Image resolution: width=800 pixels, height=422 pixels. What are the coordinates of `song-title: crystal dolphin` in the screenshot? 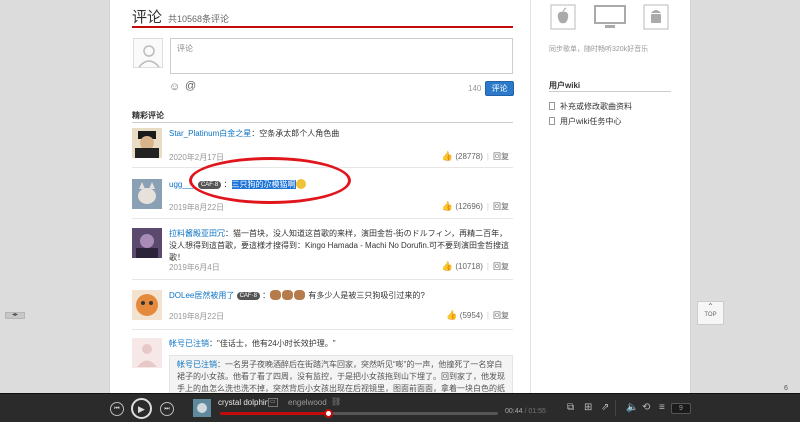 It's located at (243, 402).